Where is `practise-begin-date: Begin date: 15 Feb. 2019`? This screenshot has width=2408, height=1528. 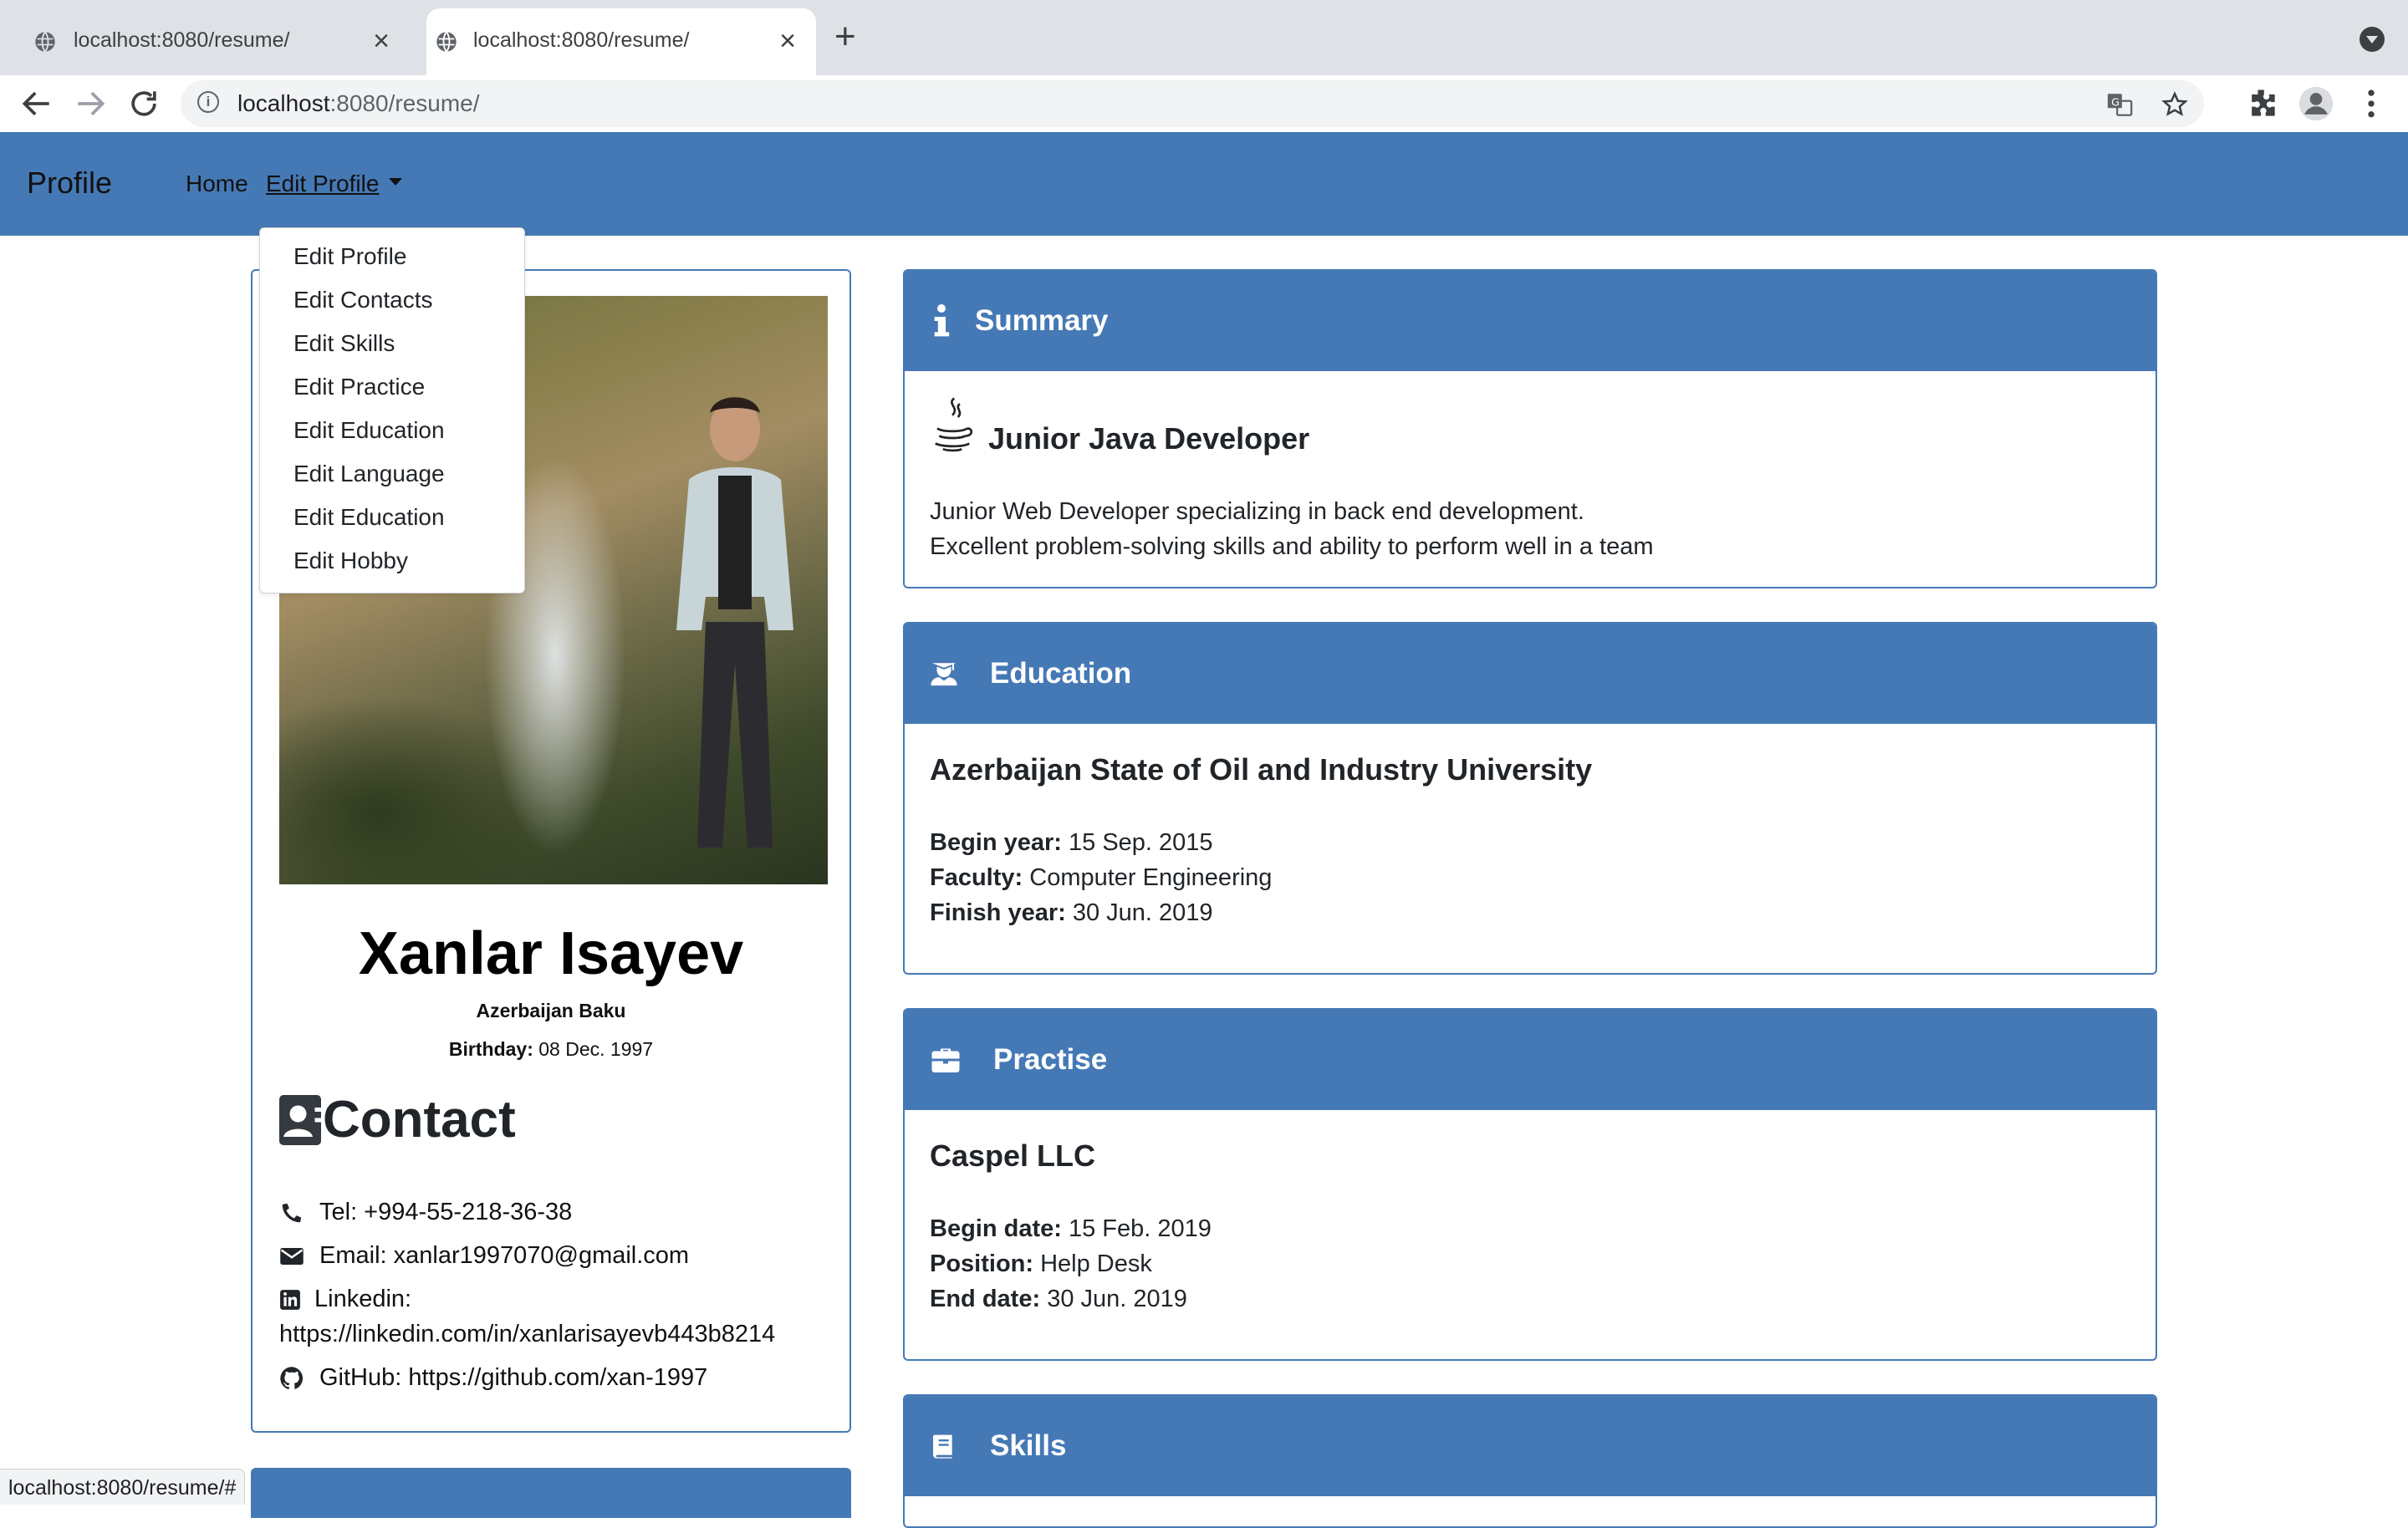 practise-begin-date: Begin date: 15 Feb. 2019 is located at coordinates (1071, 1228).